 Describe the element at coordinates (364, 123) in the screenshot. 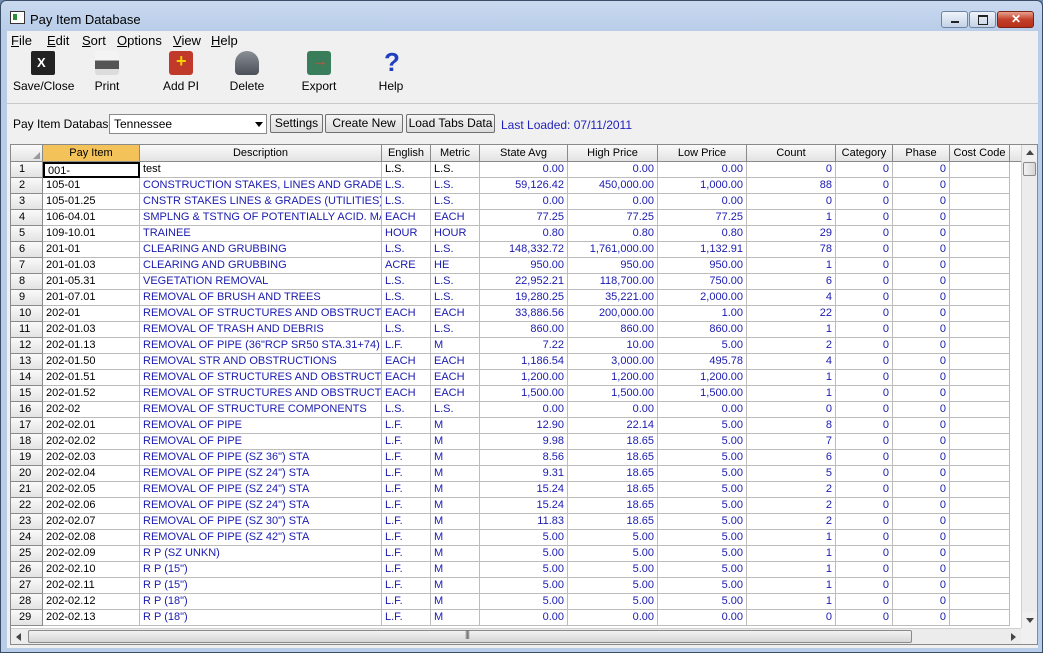

I see `create-new-button: Create New` at that location.